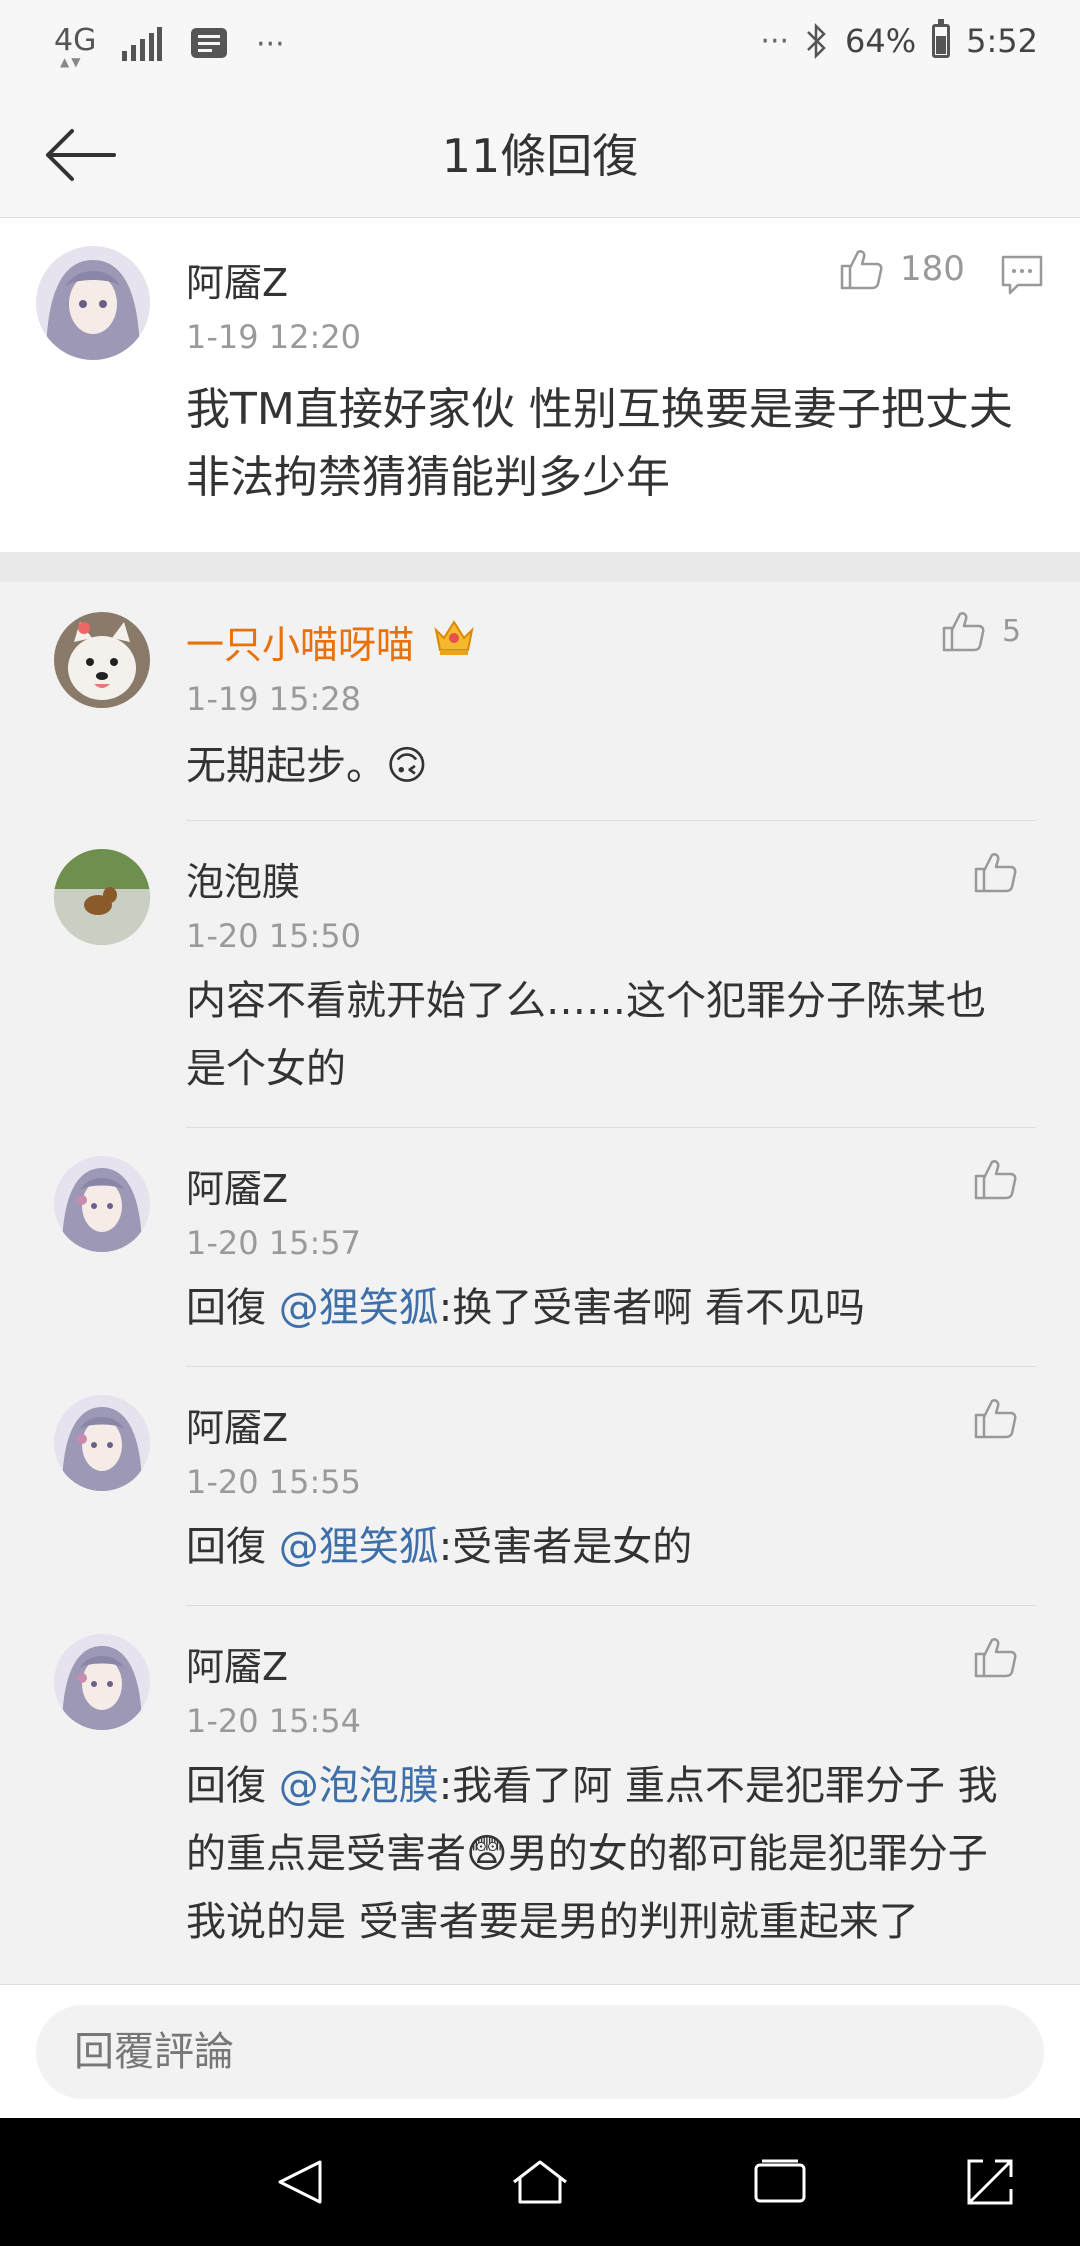 Image resolution: width=1080 pixels, height=2246 pixels. What do you see at coordinates (540, 45) in the screenshot?
I see `status-bar: 4G ▲▼ ··· ··· 64% 5:52` at bounding box center [540, 45].